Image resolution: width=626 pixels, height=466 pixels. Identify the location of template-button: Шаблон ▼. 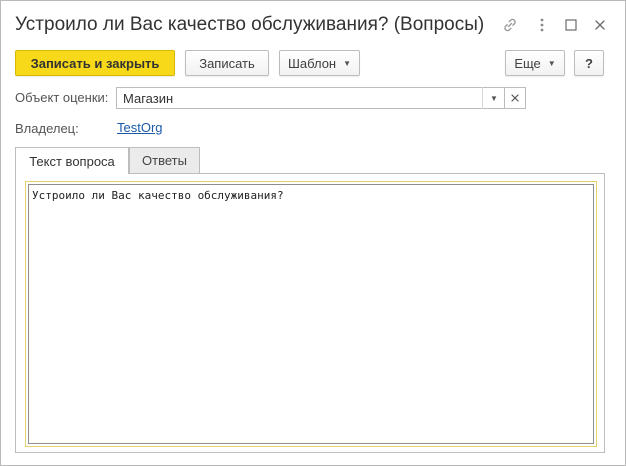
(319, 63).